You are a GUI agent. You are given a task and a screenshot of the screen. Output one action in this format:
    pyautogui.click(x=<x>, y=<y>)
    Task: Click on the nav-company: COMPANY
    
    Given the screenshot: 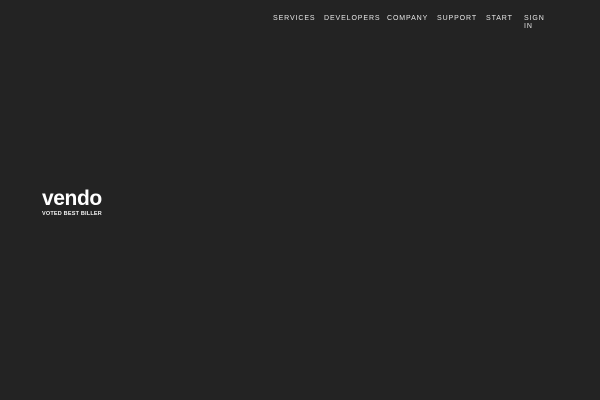 What is the action you would take?
    pyautogui.click(x=407, y=19)
    